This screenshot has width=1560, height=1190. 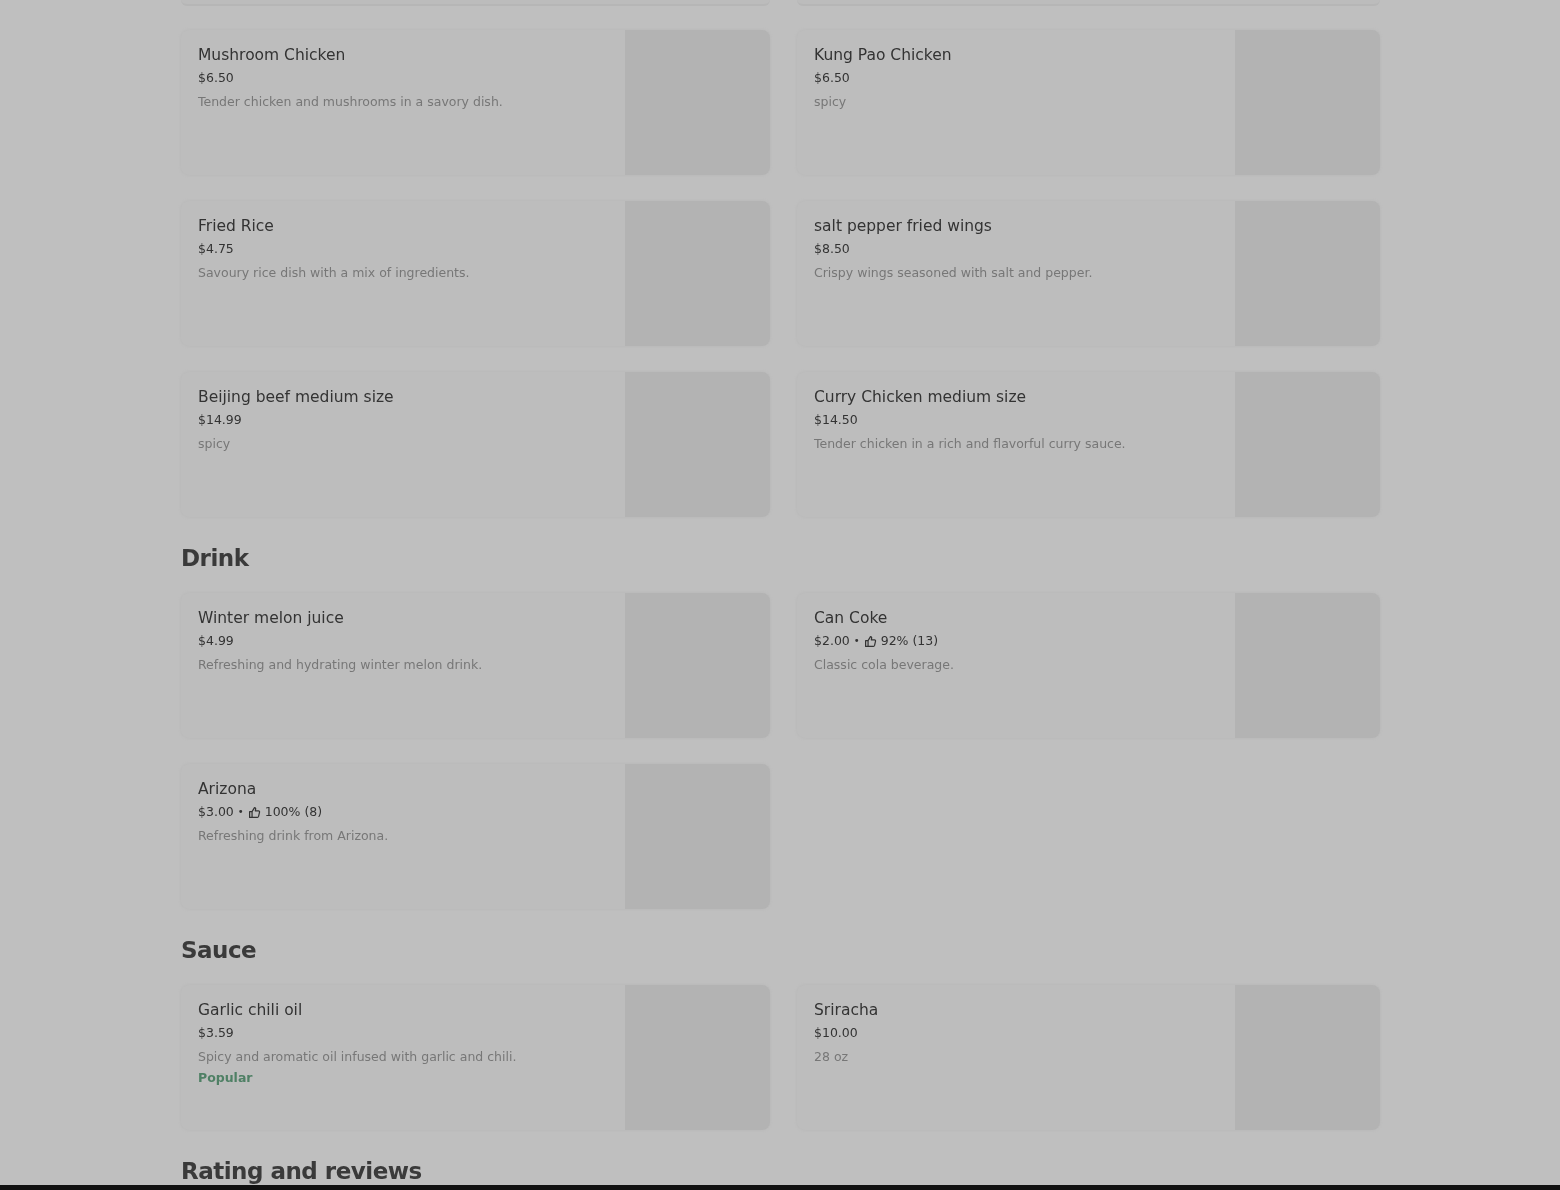 What do you see at coordinates (970, 444) in the screenshot?
I see `item-description: Tender chicken in a rich and flavorful curry sauce.` at bounding box center [970, 444].